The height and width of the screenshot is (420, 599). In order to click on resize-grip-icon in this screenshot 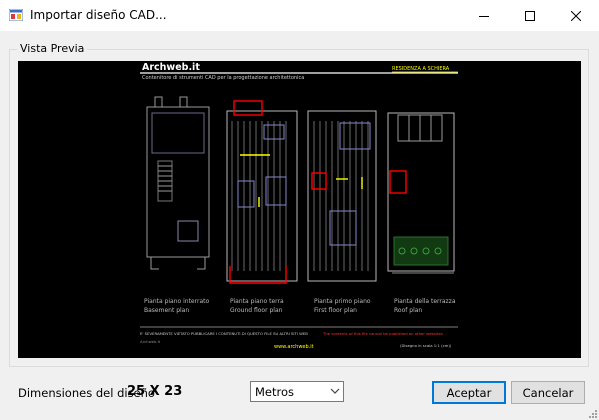, I will do `click(592, 413)`.